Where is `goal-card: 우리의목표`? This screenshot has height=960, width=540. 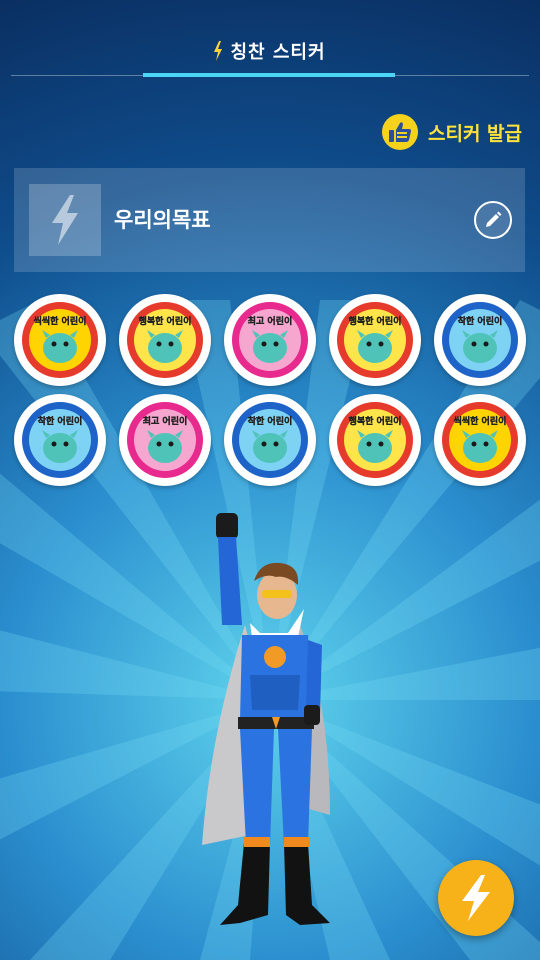
goal-card: 우리의목표 is located at coordinates (269, 220).